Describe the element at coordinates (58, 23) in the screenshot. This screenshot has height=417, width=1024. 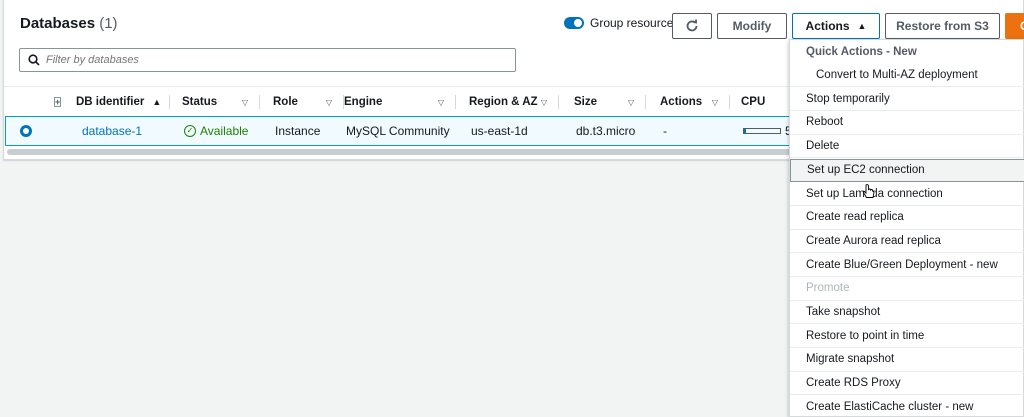
I see `title-text: Databases` at that location.